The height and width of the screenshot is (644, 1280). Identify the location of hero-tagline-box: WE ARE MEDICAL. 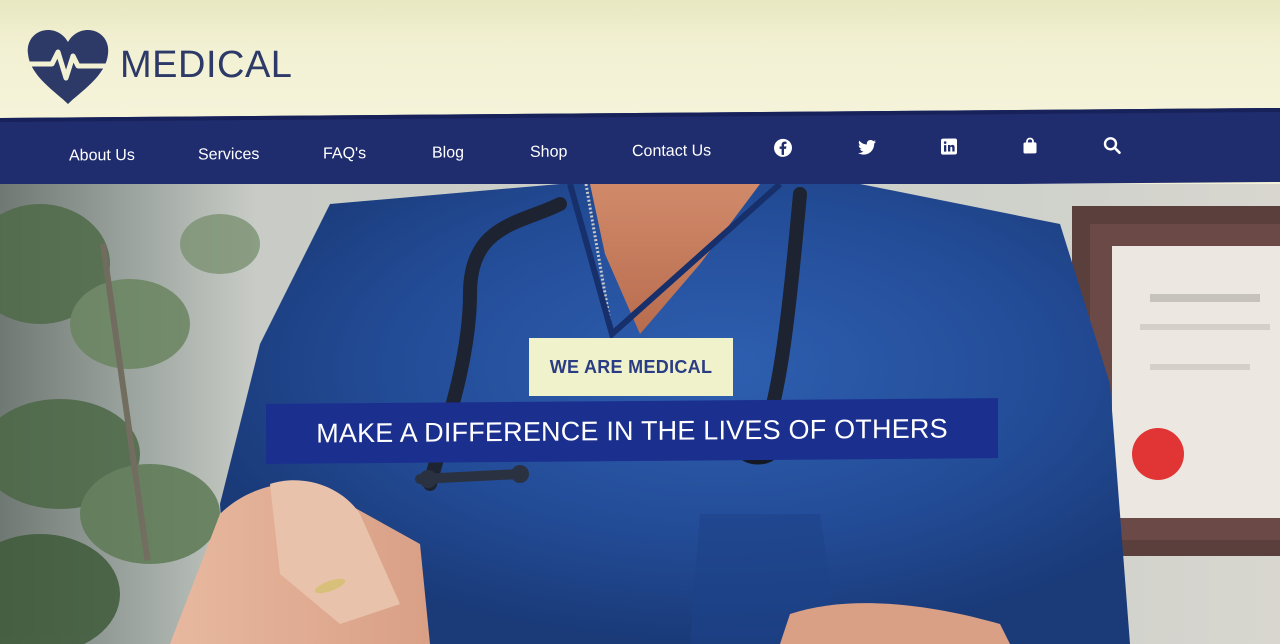
(631, 367).